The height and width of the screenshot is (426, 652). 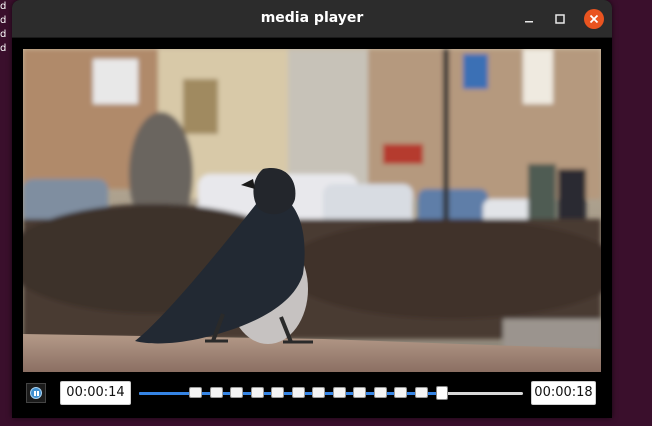 What do you see at coordinates (4, 28) in the screenshot?
I see `desktop-side-text: d d d d` at bounding box center [4, 28].